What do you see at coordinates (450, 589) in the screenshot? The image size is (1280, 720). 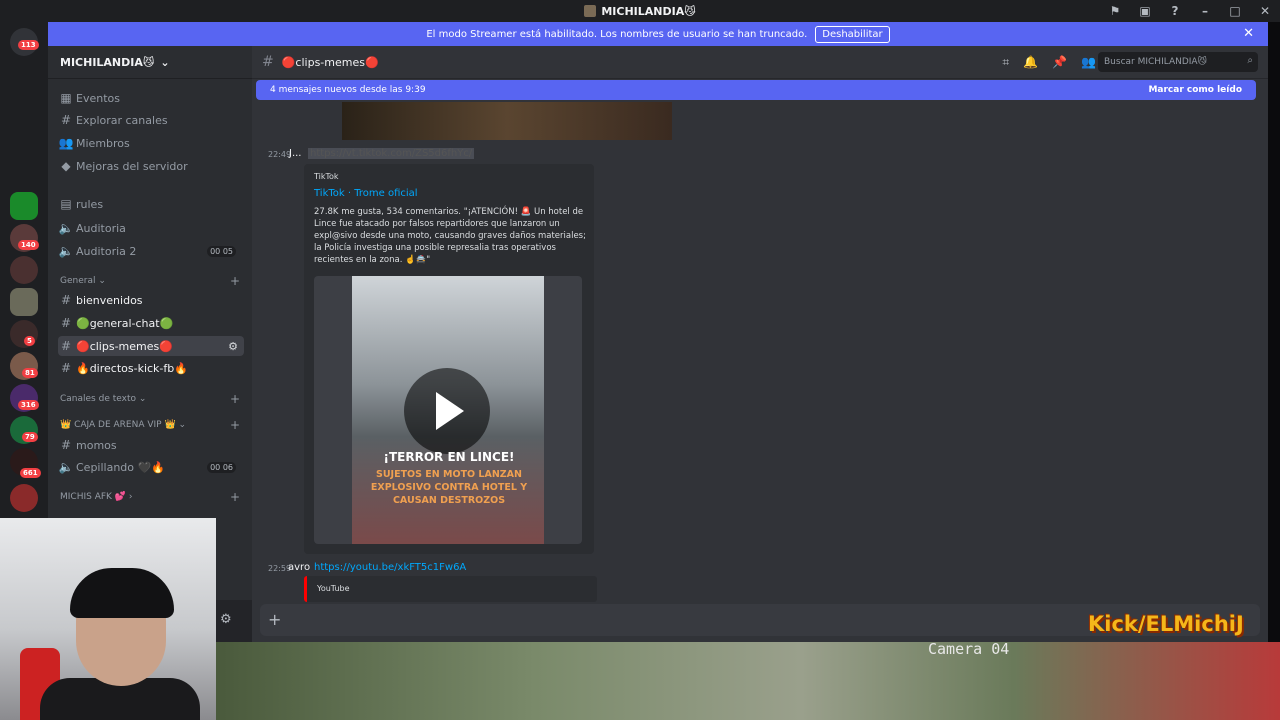 I see `youtube-embed: YouTube` at bounding box center [450, 589].